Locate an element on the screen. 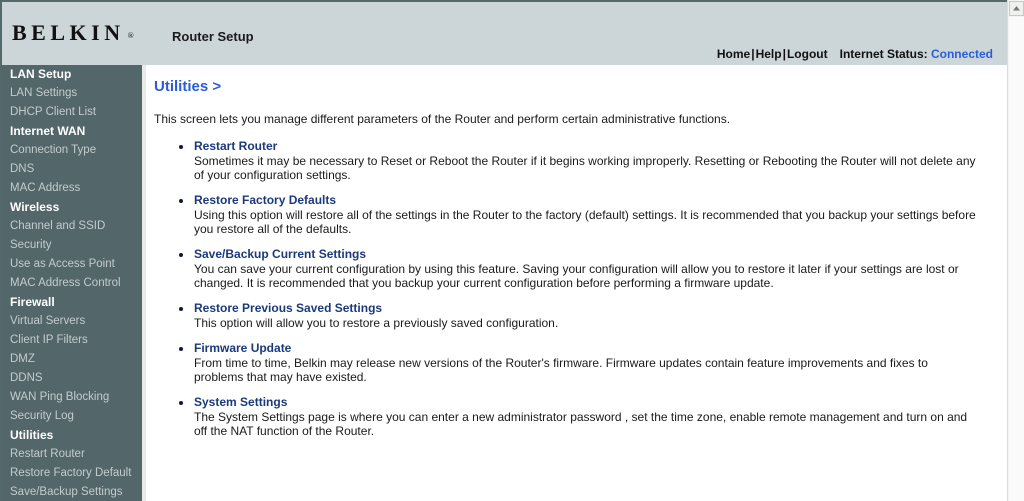 This screenshot has height=501, width=1024. chevron-up-icon is located at coordinates (1016, 8).